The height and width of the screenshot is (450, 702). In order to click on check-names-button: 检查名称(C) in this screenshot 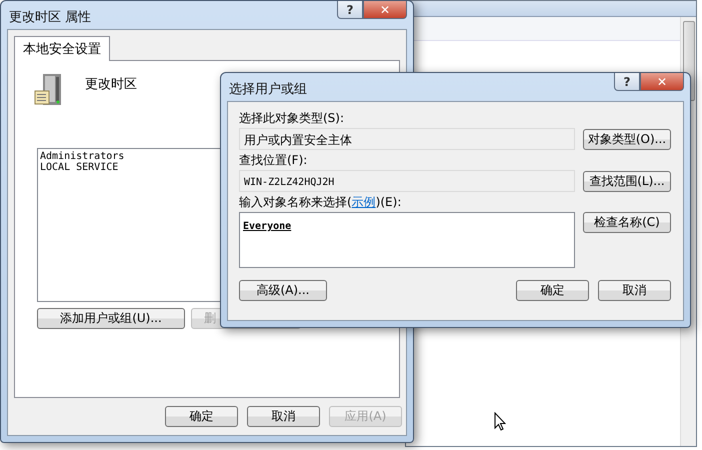, I will do `click(627, 222)`.